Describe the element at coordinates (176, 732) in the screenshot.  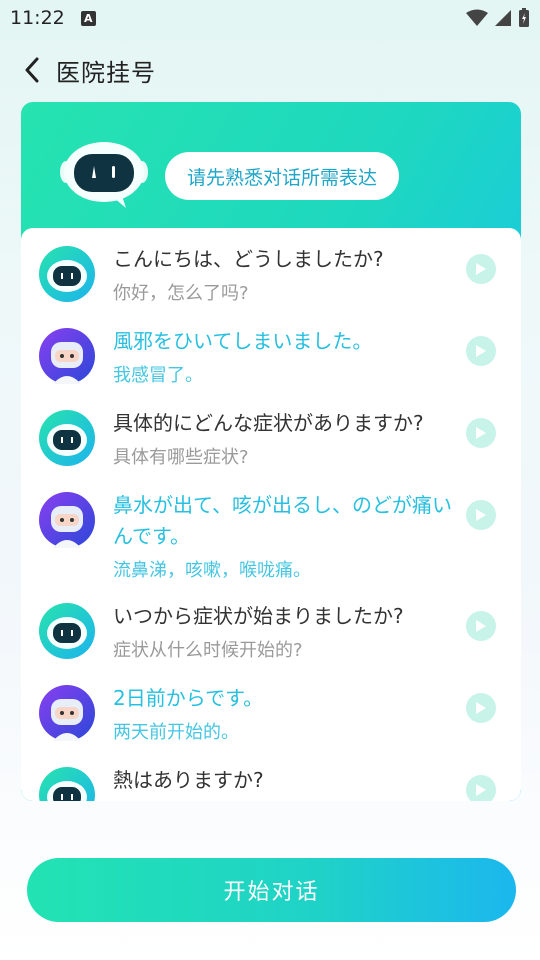
I see `chinese-translation: 两天前开始的。` at that location.